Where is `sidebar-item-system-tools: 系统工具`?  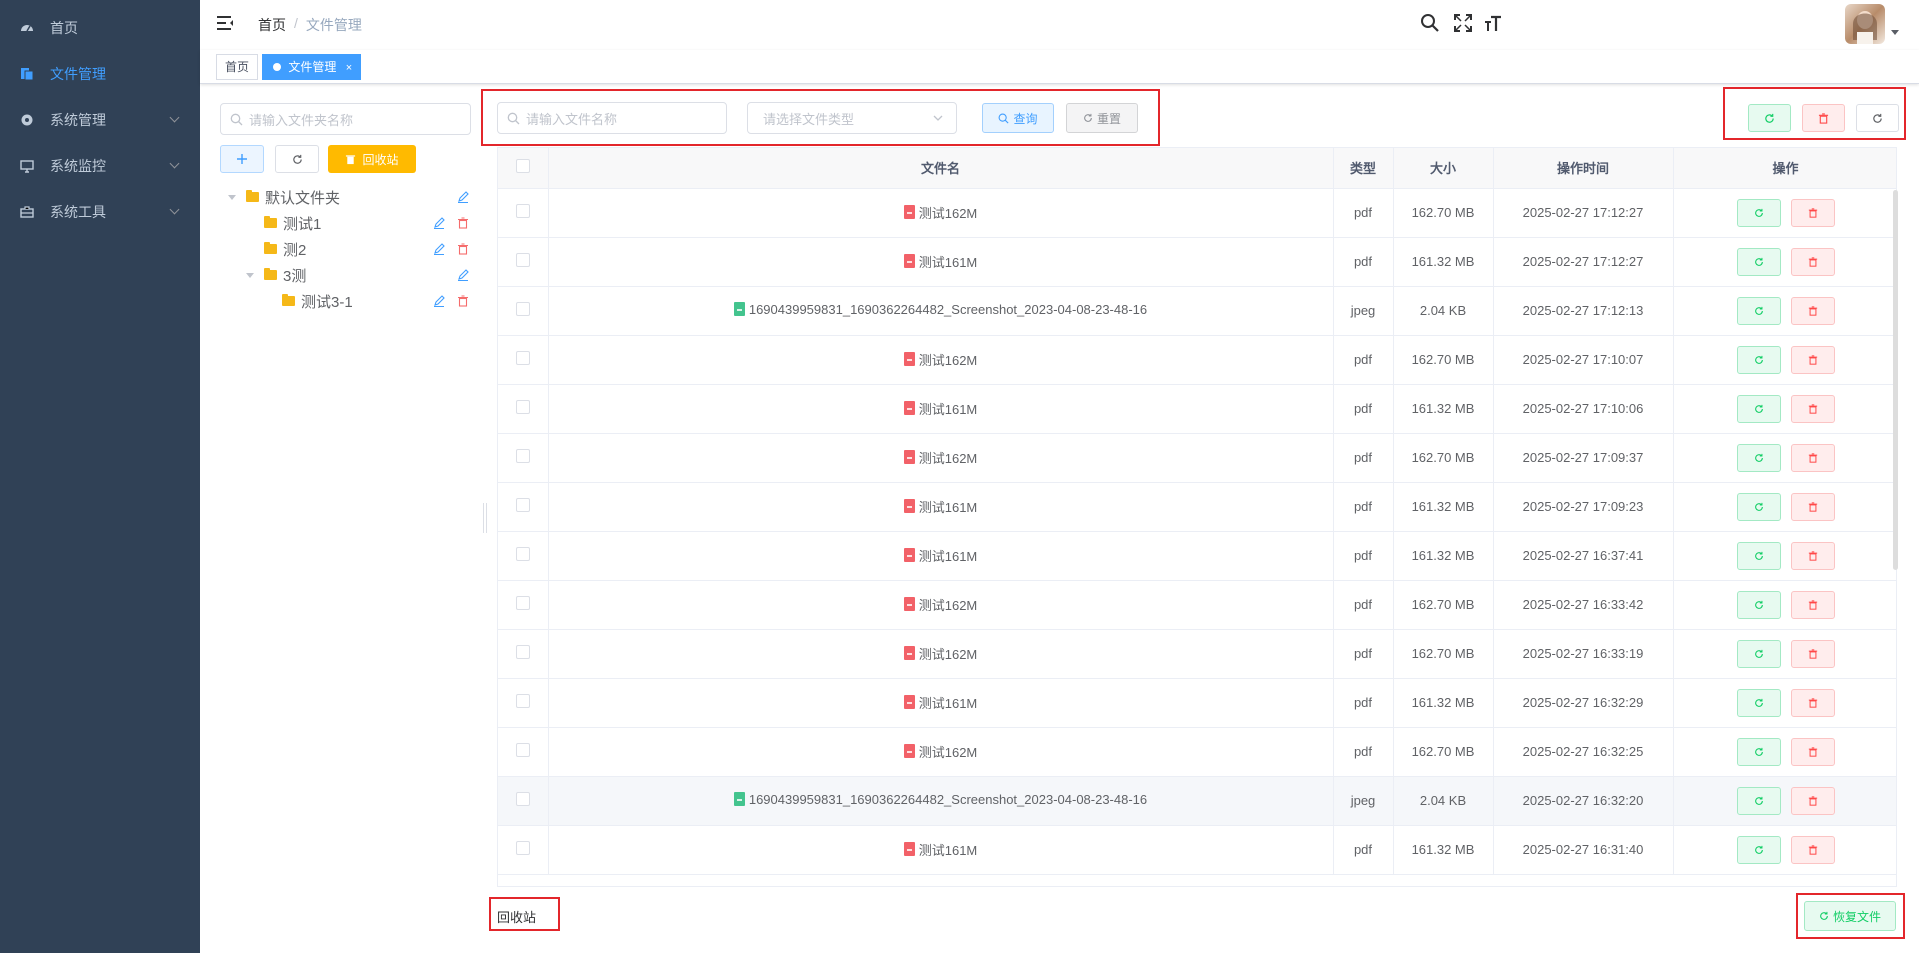
sidebar-item-system-tools: 系统工具 is located at coordinates (100, 212).